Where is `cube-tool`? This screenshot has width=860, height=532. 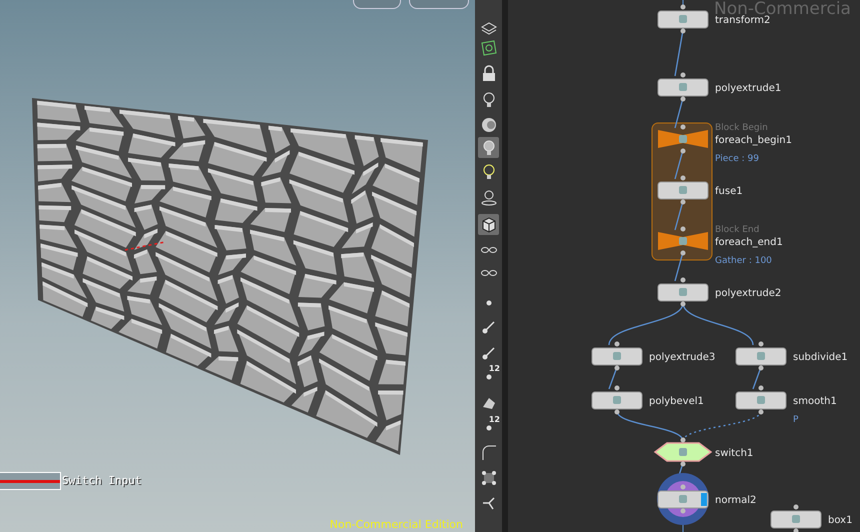 cube-tool is located at coordinates (488, 224).